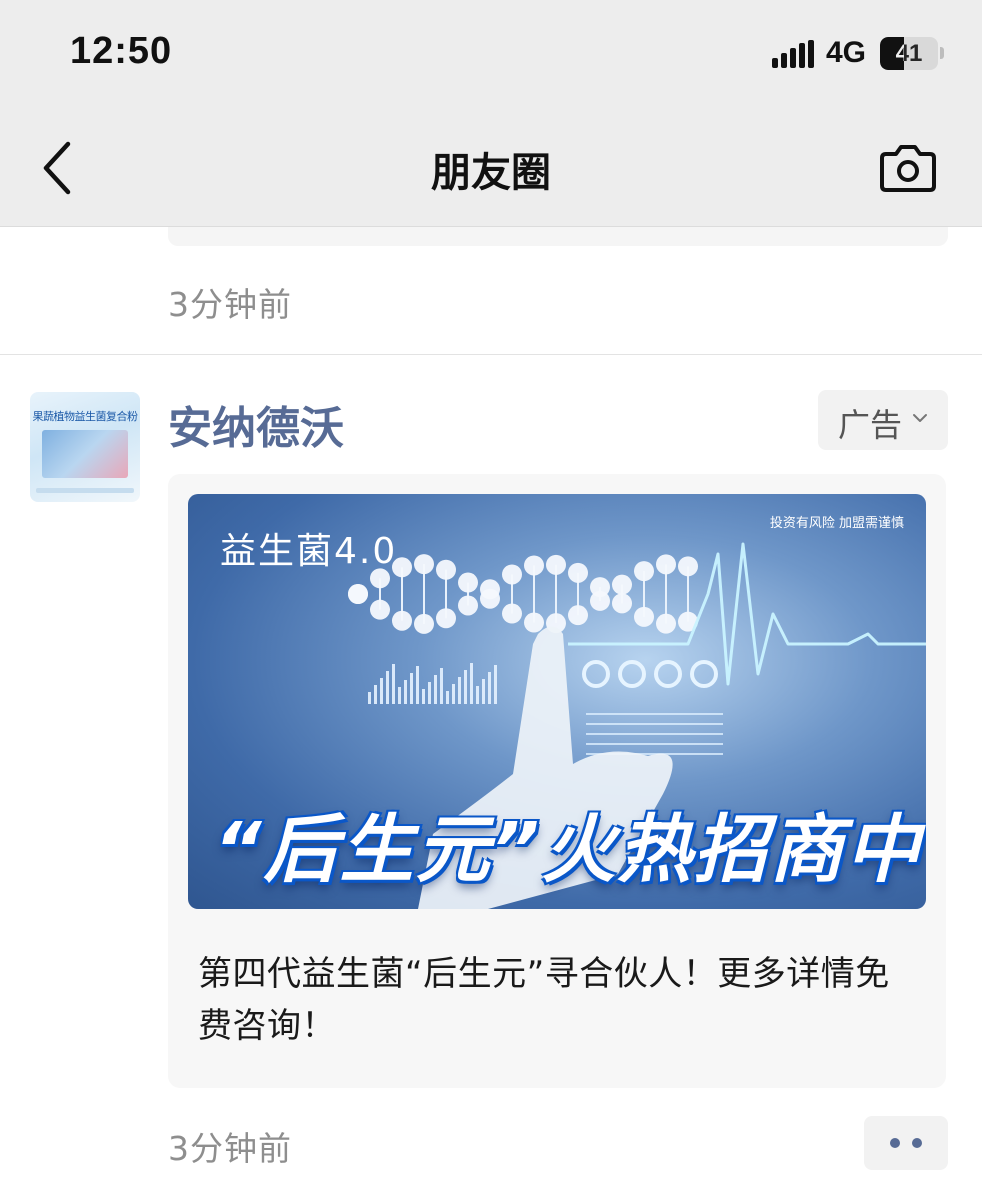 The image size is (982, 1194). Describe the element at coordinates (558, 236) in the screenshot. I see `previous-post-card` at that location.